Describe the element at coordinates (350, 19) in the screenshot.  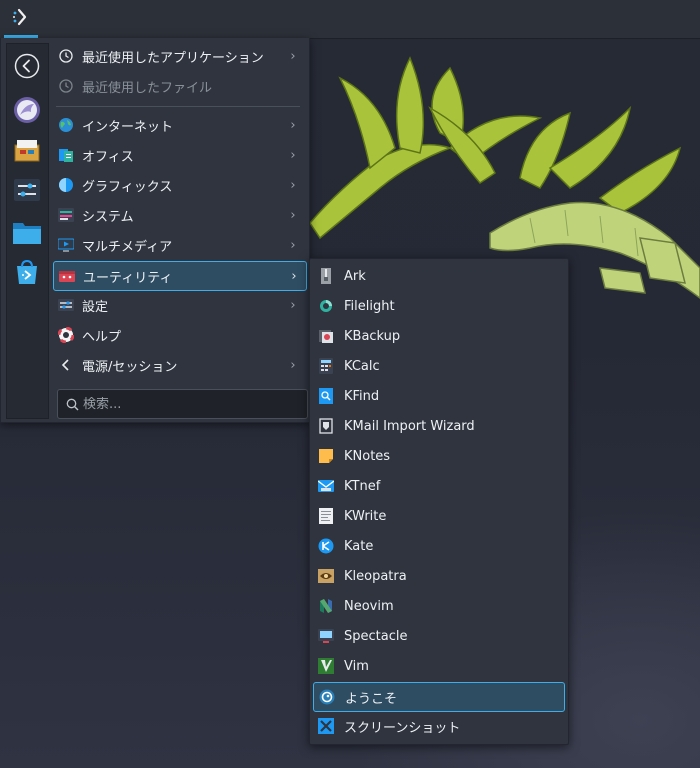
I see `top-panel` at that location.